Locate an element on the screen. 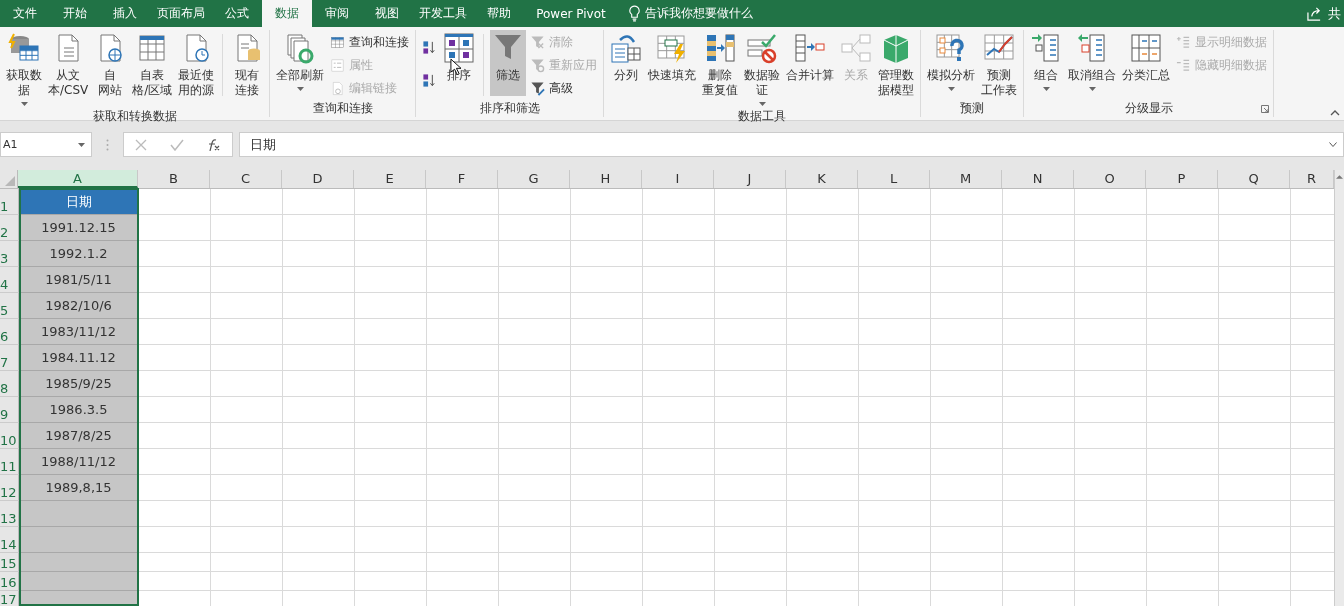 Image resolution: width=1344 pixels, height=606 pixels. ribbon-button: 从文 本/CSV is located at coordinates (68, 65).